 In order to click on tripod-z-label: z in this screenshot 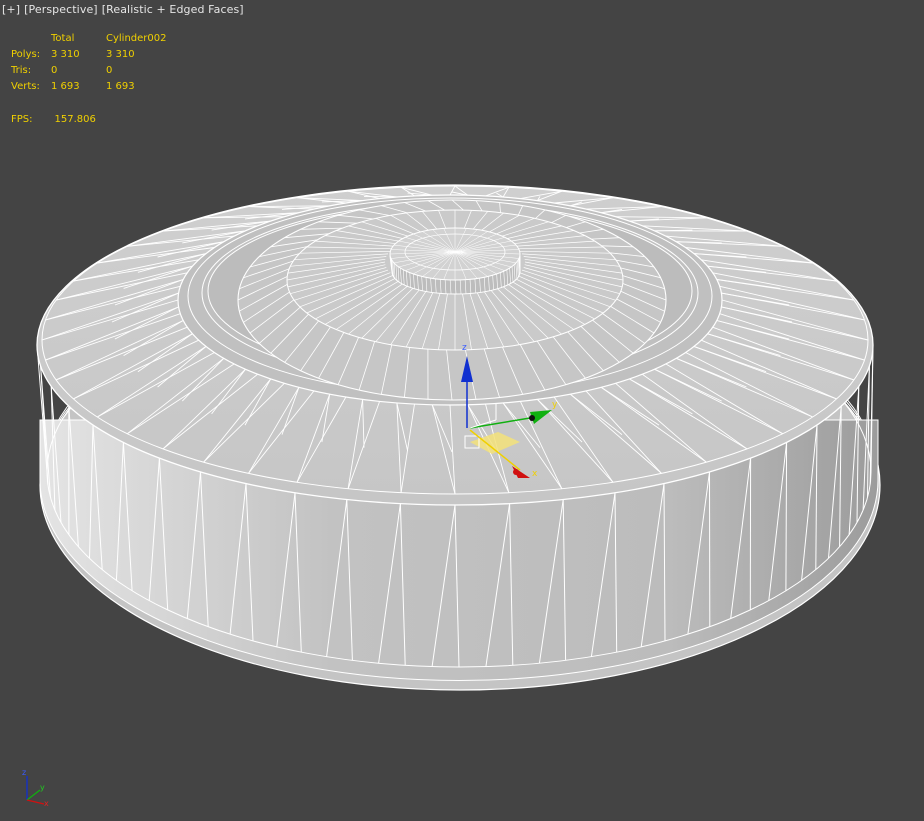, I will do `click(24, 772)`.